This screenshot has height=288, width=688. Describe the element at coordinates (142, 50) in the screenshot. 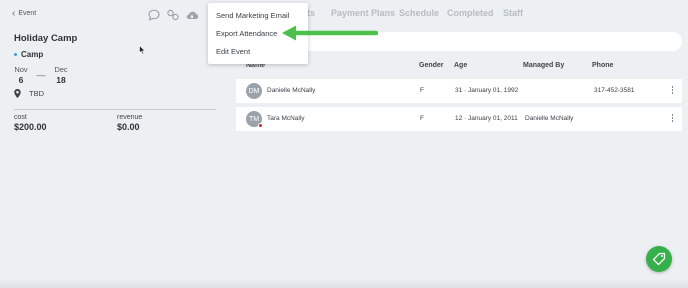

I see `mouse-cursor-icon` at that location.